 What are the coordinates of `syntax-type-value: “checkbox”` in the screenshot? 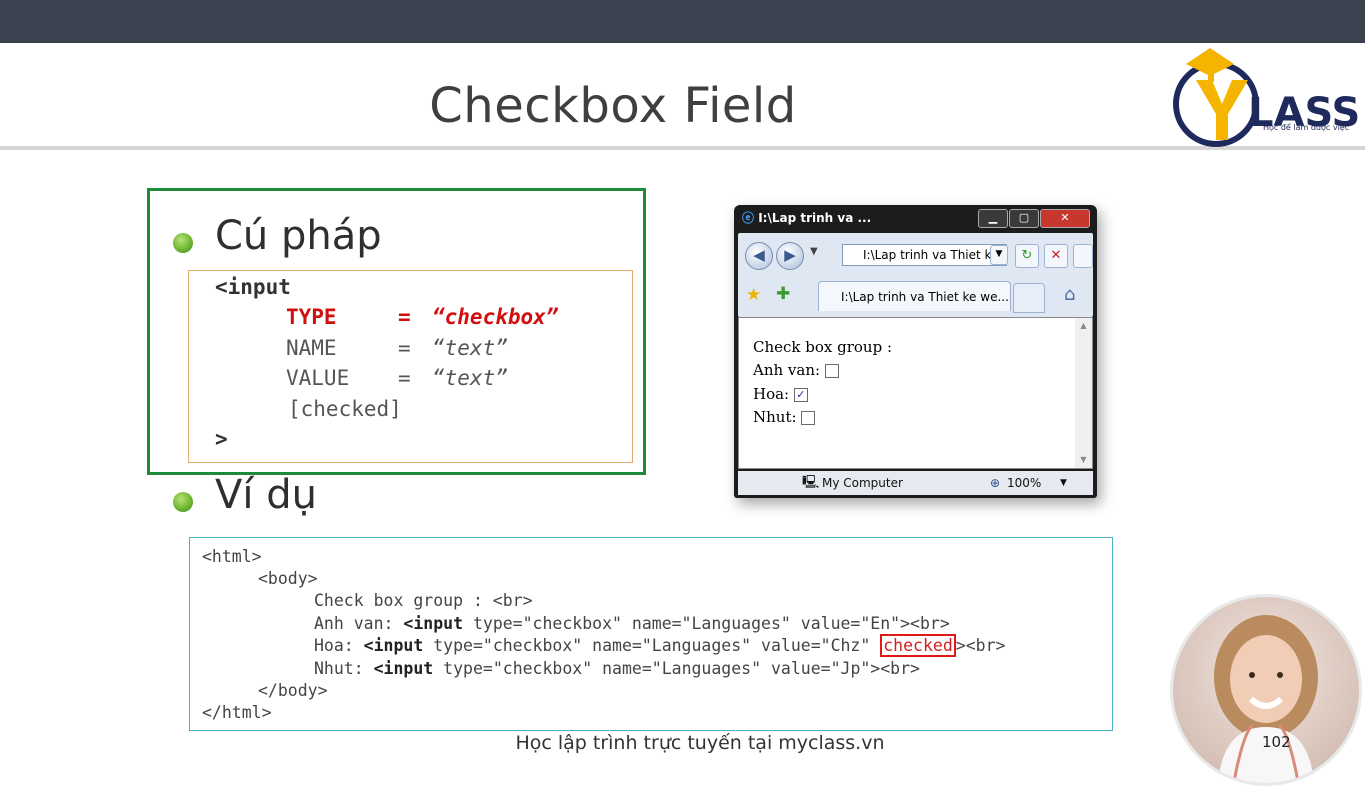 It's located at (495, 317).